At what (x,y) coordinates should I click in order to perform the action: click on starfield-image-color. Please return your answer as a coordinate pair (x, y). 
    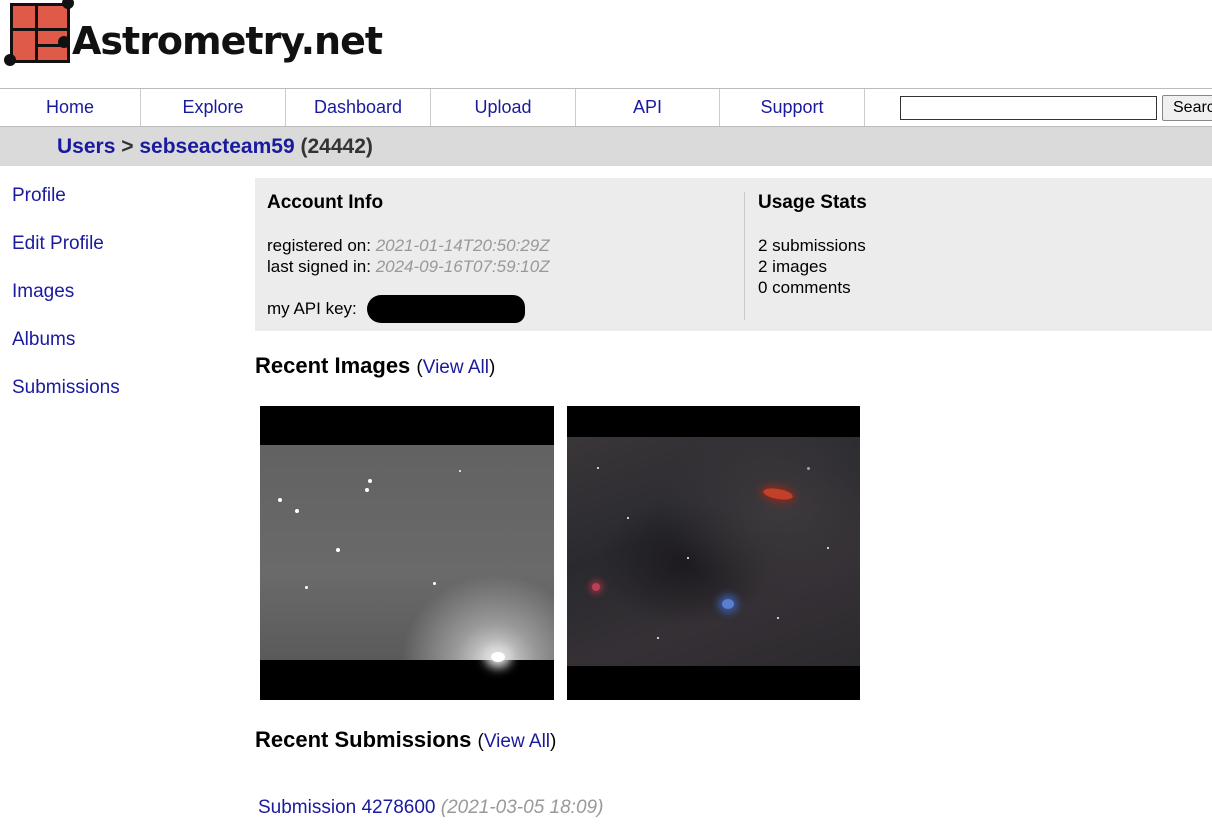
    Looking at the image, I should click on (713, 551).